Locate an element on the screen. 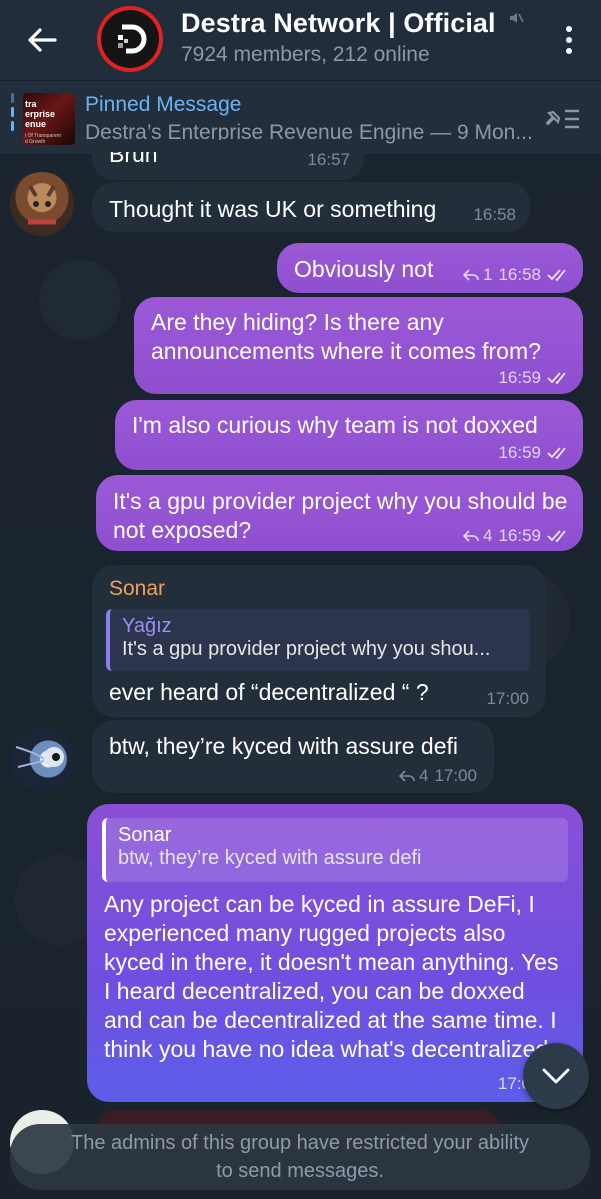  restricted-notice-line2: to send messages. is located at coordinates (300, 1171).